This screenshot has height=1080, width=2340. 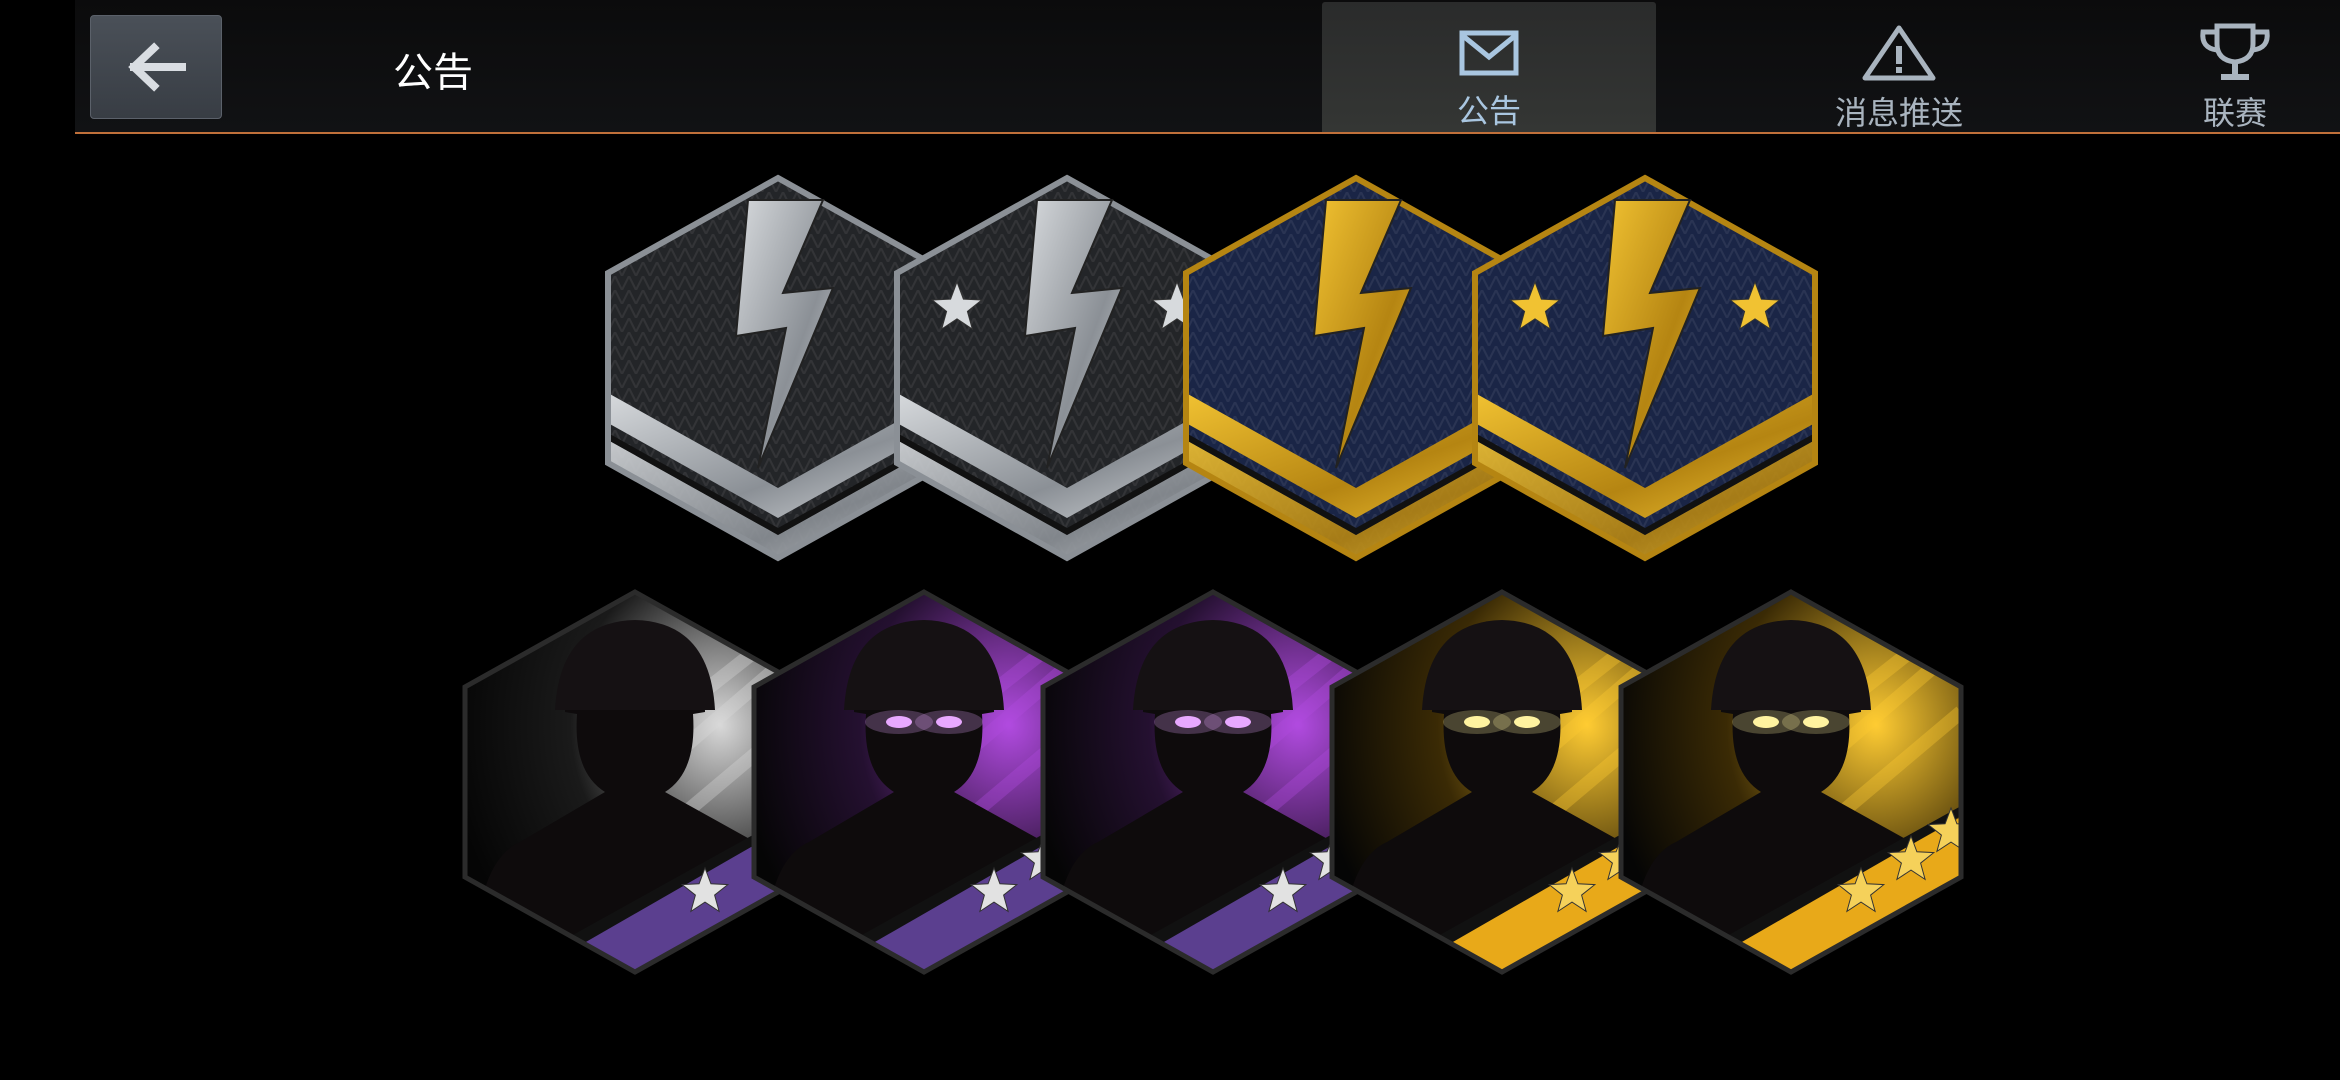 I want to click on tab-announcement: 公告, so click(x=1489, y=67).